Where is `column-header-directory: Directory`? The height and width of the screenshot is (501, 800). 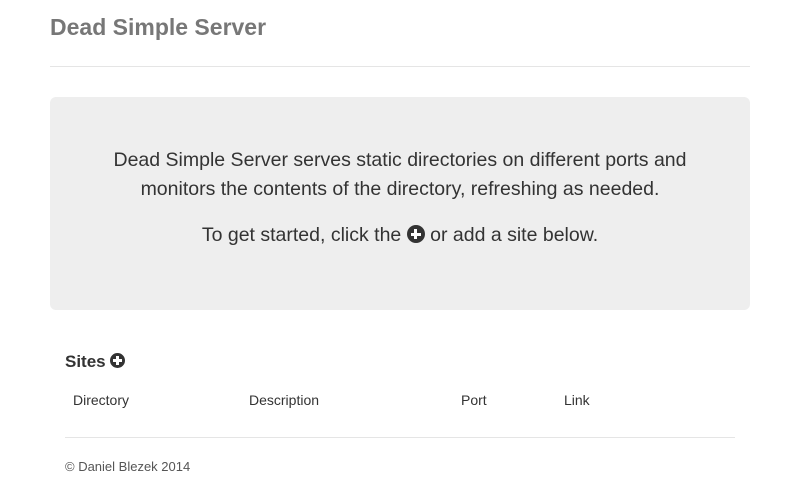
column-header-directory: Directory is located at coordinates (101, 400).